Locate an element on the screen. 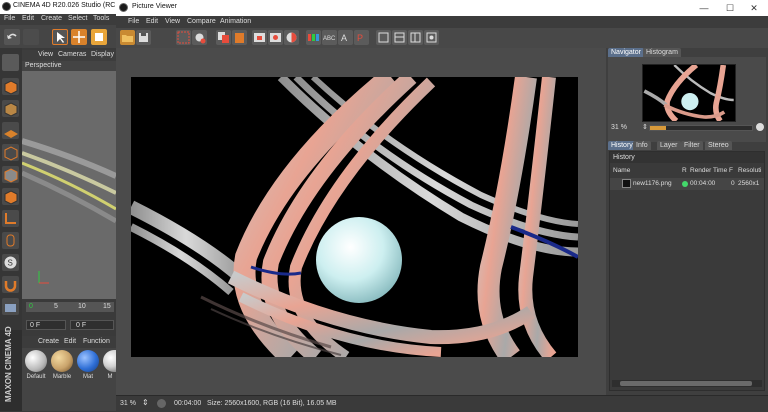  material-menu-function: Function is located at coordinates (96, 341).